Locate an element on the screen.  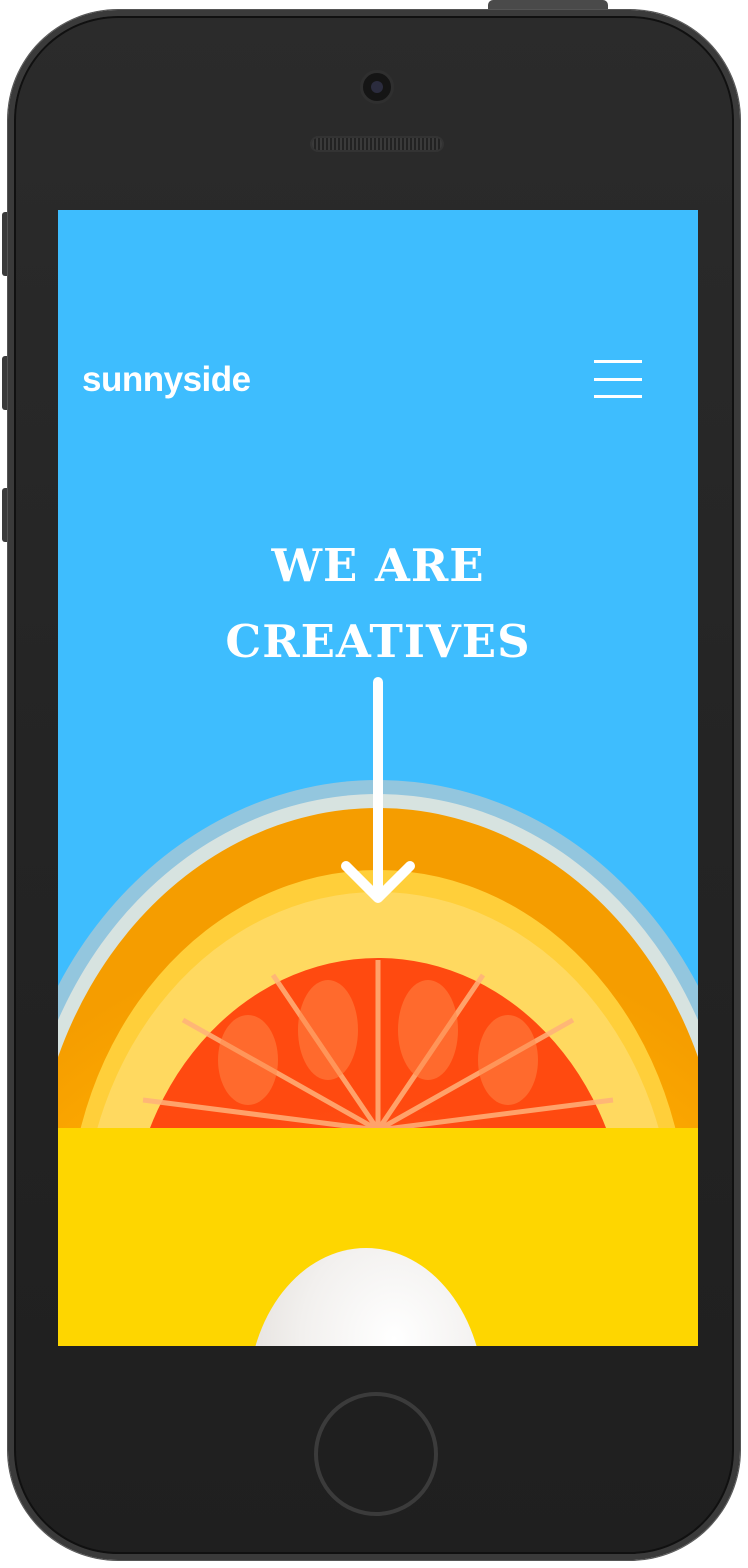
site-logo: sunnyside is located at coordinates (166, 380).